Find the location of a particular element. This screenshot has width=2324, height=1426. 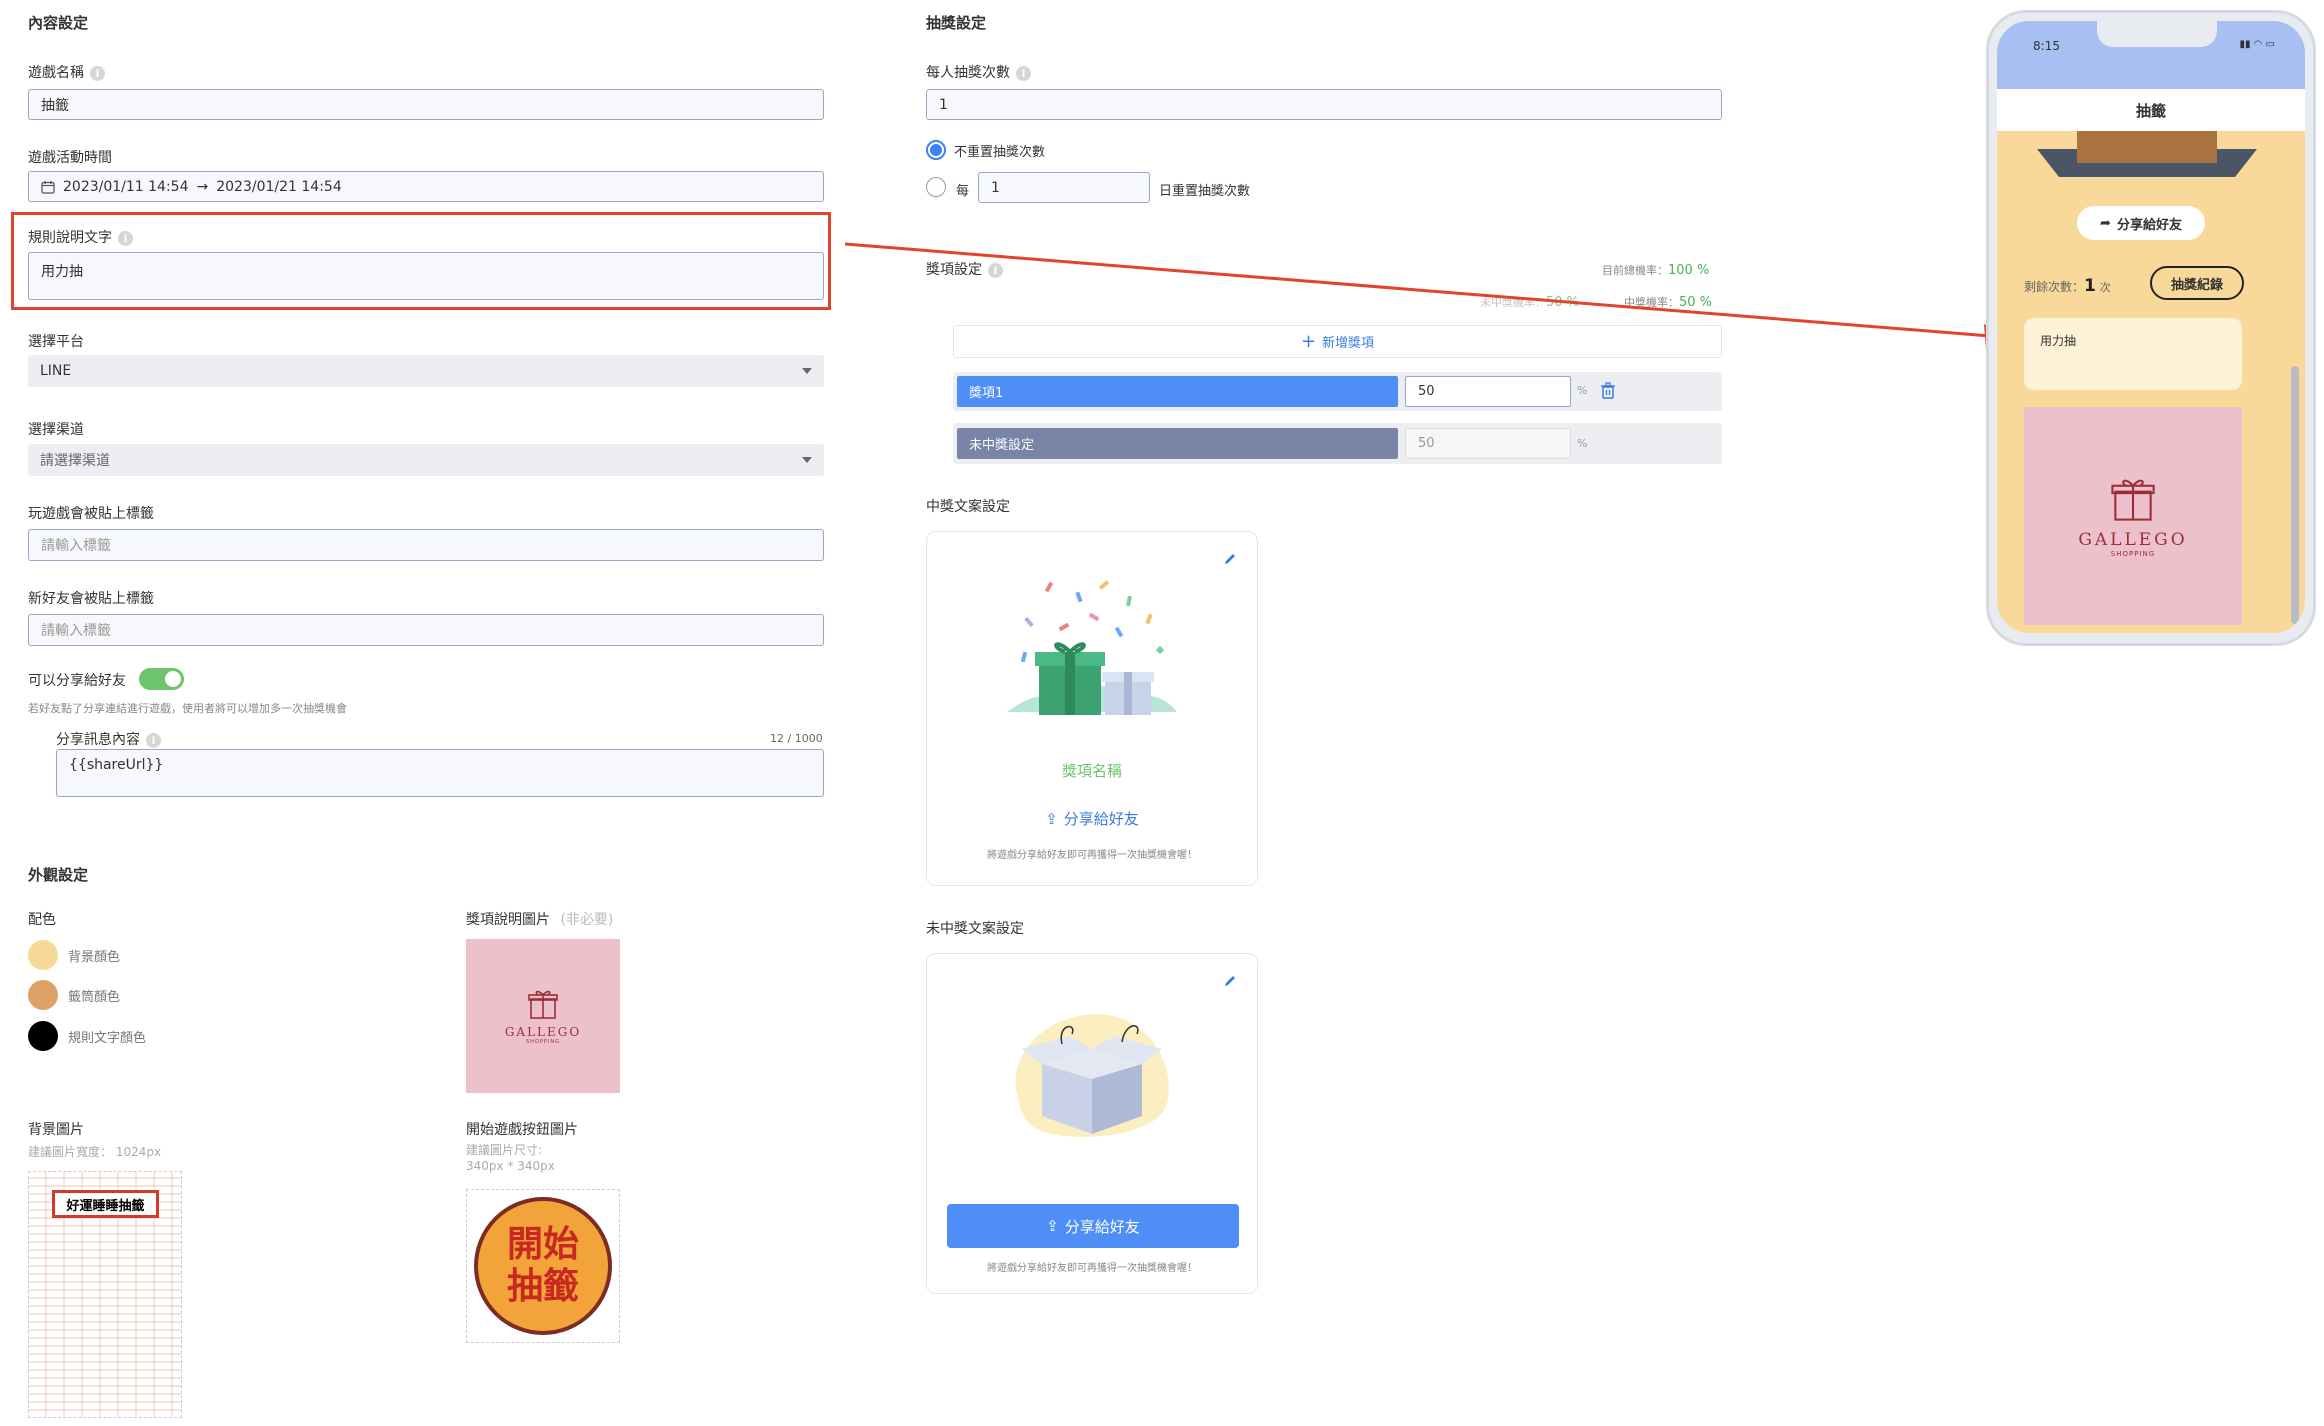

phone-remaining: 剩餘次數：1 次 is located at coordinates (2067, 286).